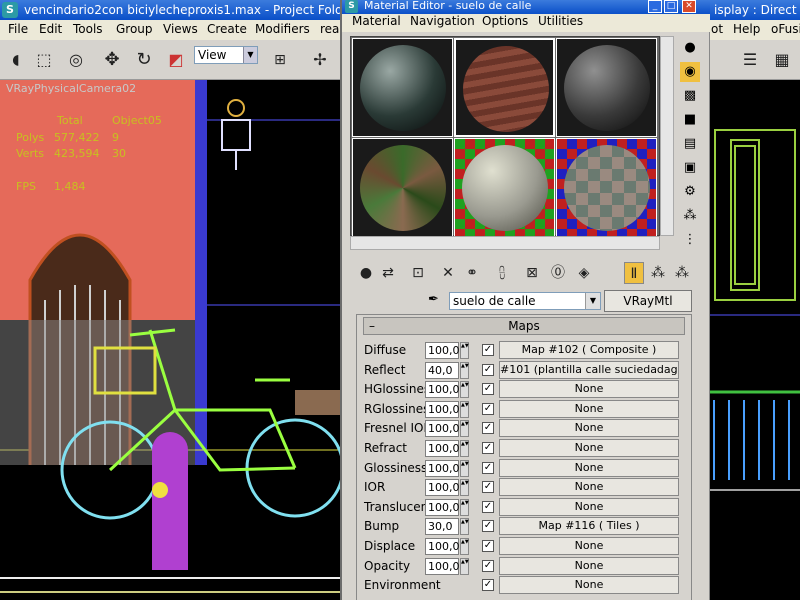  What do you see at coordinates (442, 370) in the screenshot?
I see `map-amount-field: 40,0` at bounding box center [442, 370].